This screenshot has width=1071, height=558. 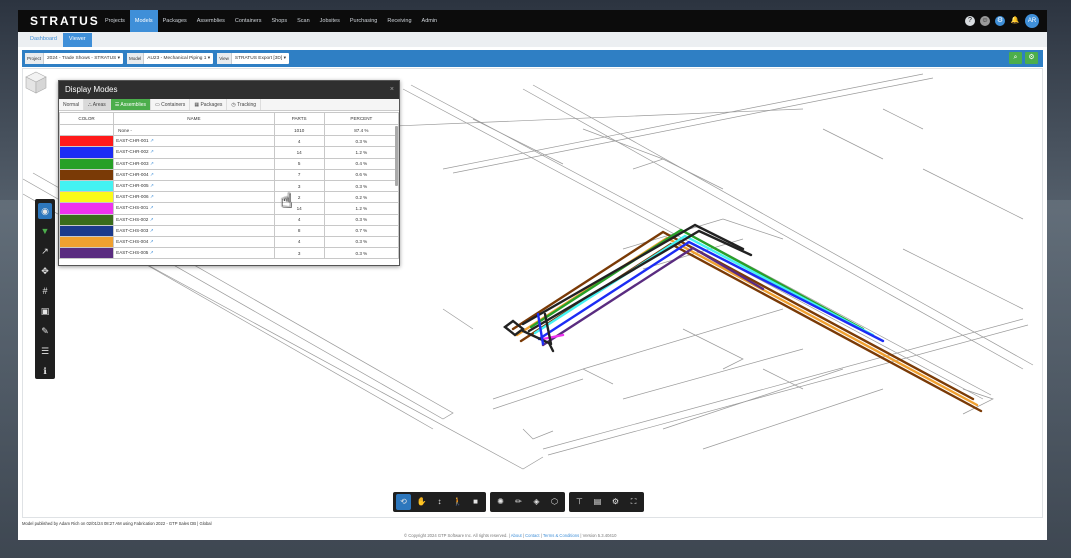 What do you see at coordinates (561, 535) in the screenshot?
I see `terms-link: Terms & Conditions` at bounding box center [561, 535].